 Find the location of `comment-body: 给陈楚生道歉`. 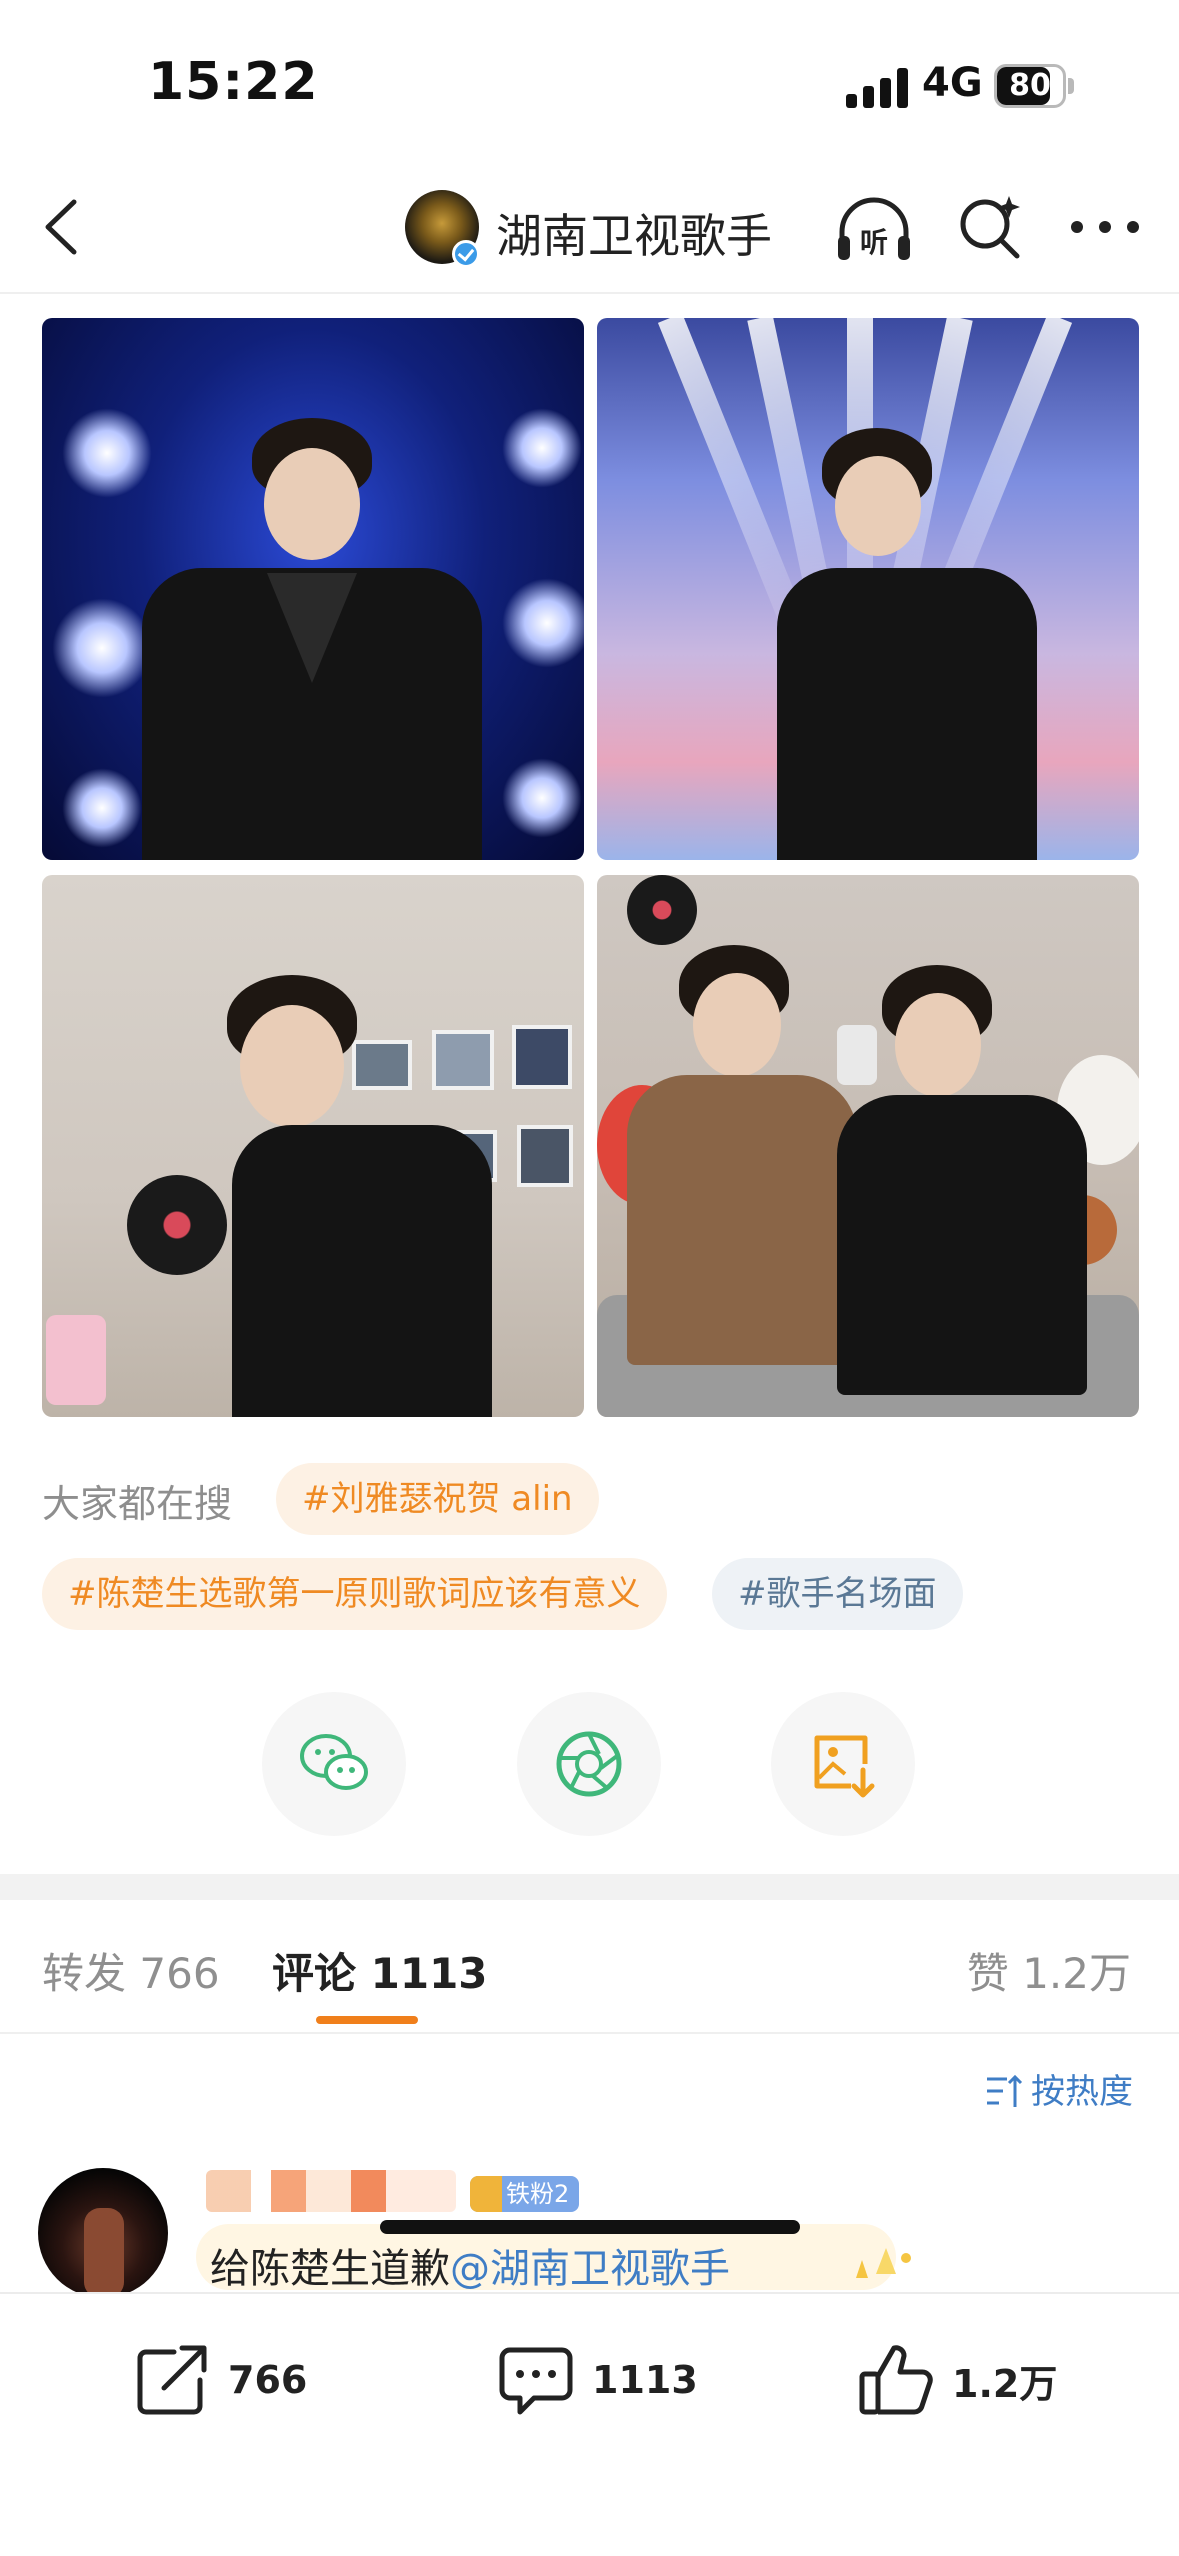

comment-body: 给陈楚生道歉 is located at coordinates (330, 2269).